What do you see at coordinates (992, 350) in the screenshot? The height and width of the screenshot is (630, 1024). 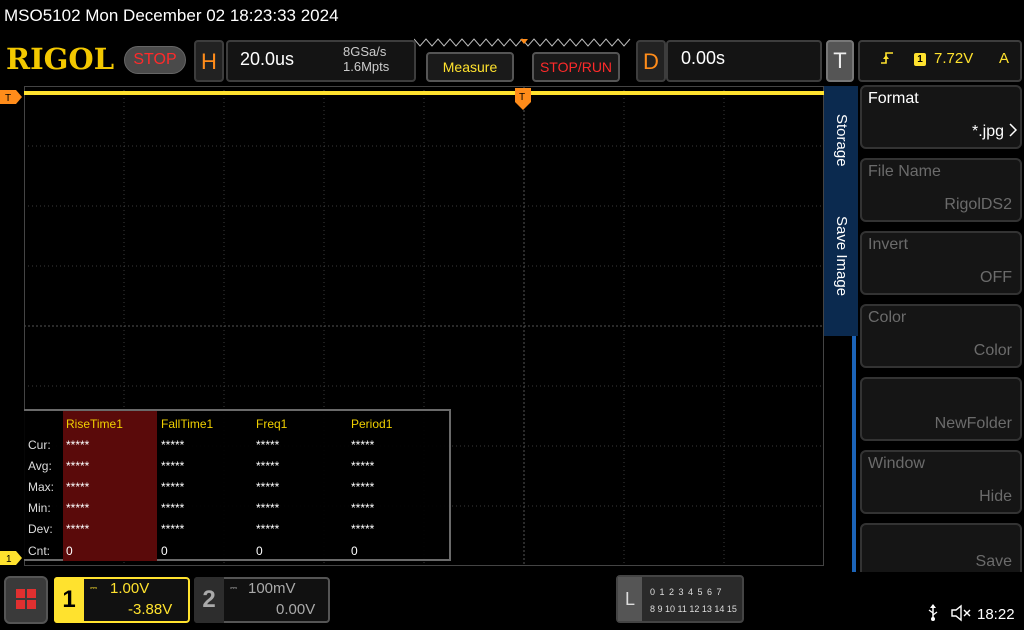 I see `menu-color-value: Color` at bounding box center [992, 350].